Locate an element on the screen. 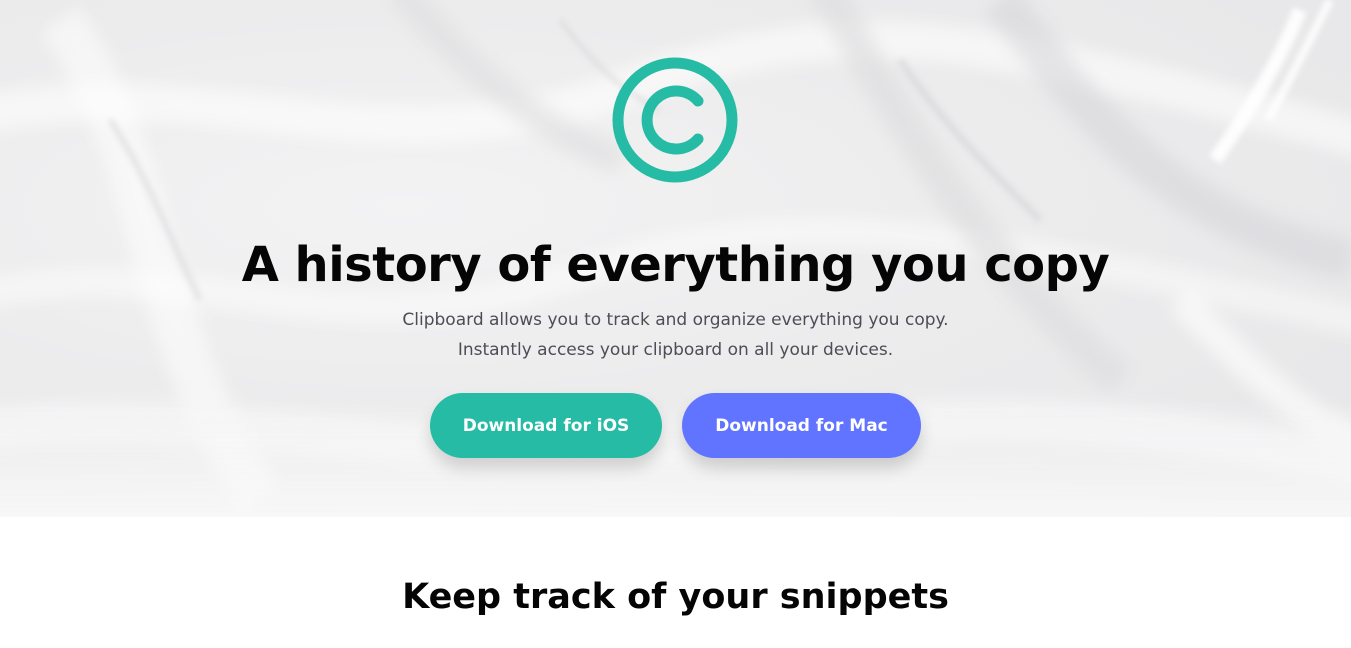 The height and width of the screenshot is (648, 1351). download-ios-button: Download for iOS is located at coordinates (546, 425).